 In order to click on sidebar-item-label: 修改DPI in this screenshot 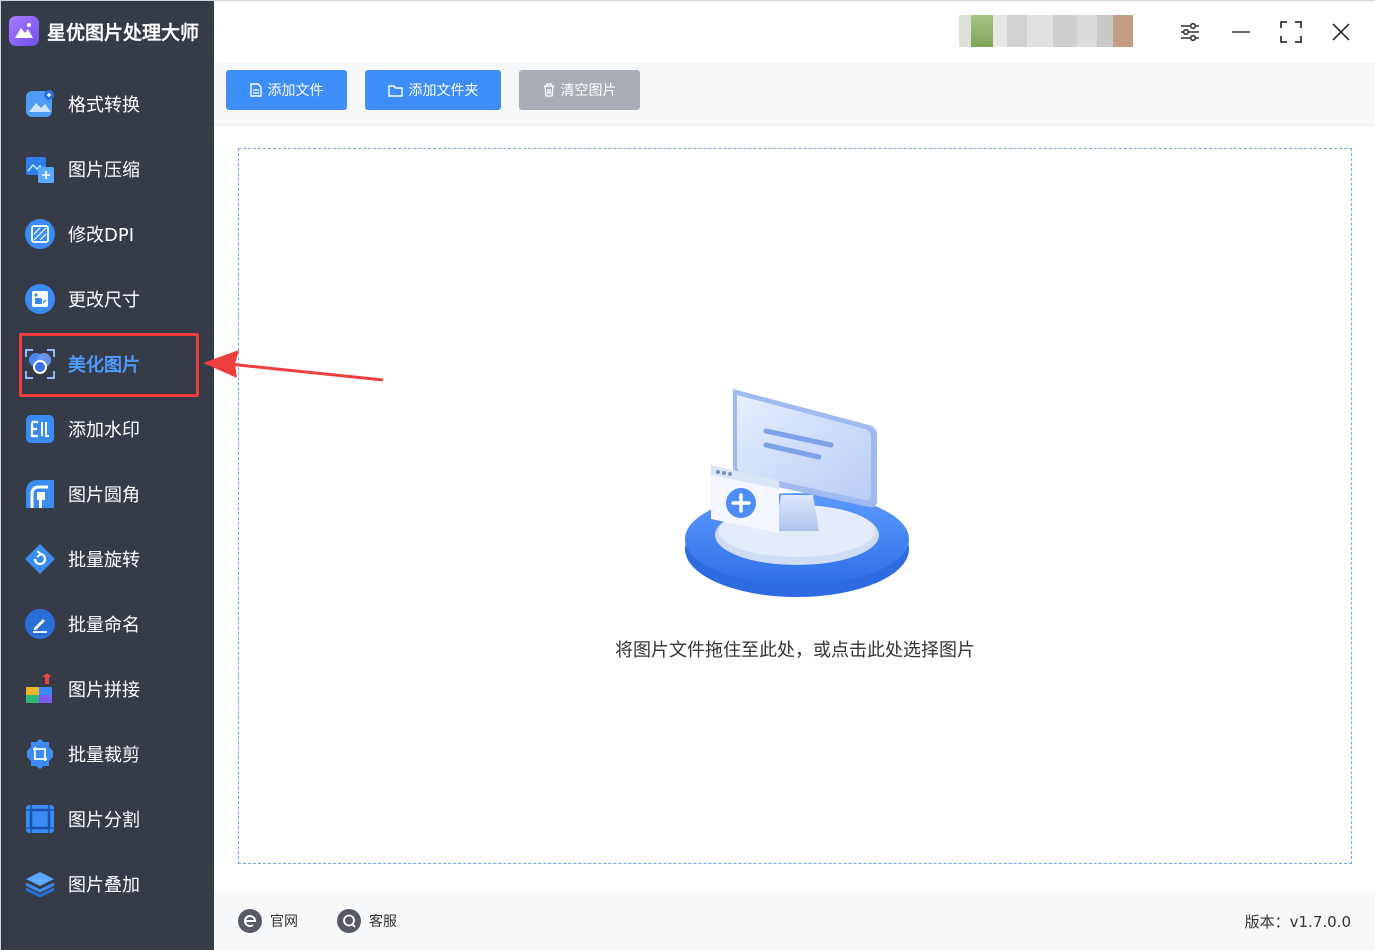, I will do `click(101, 235)`.